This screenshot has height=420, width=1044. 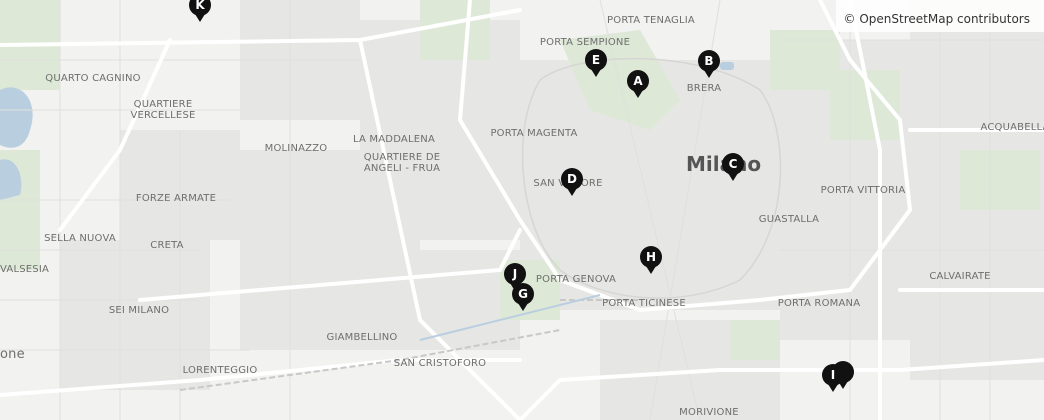 What do you see at coordinates (200, 6) in the screenshot?
I see `marker-letter: K` at bounding box center [200, 6].